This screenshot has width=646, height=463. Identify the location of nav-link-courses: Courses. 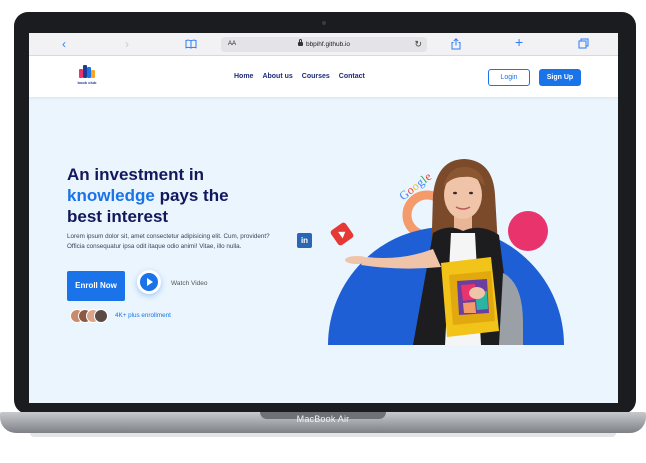
(316, 76).